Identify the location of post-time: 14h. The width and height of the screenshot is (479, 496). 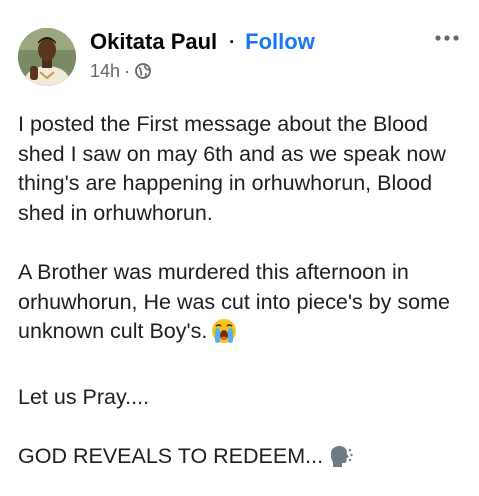
(105, 71).